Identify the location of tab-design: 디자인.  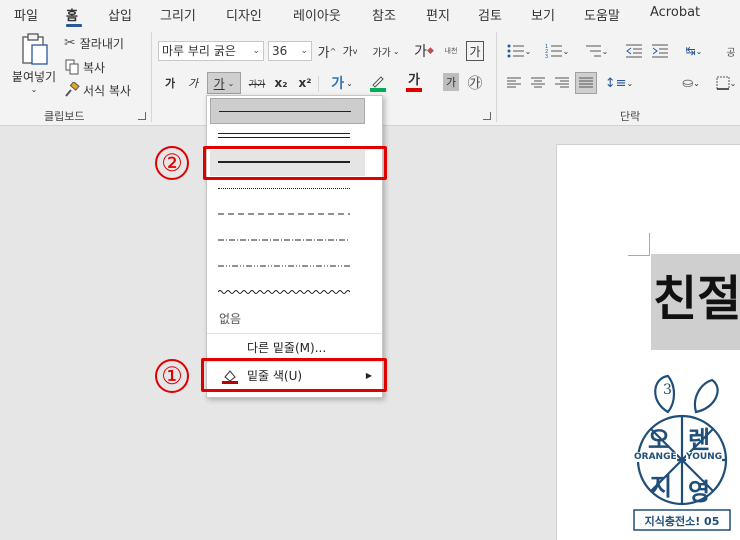
(244, 14).